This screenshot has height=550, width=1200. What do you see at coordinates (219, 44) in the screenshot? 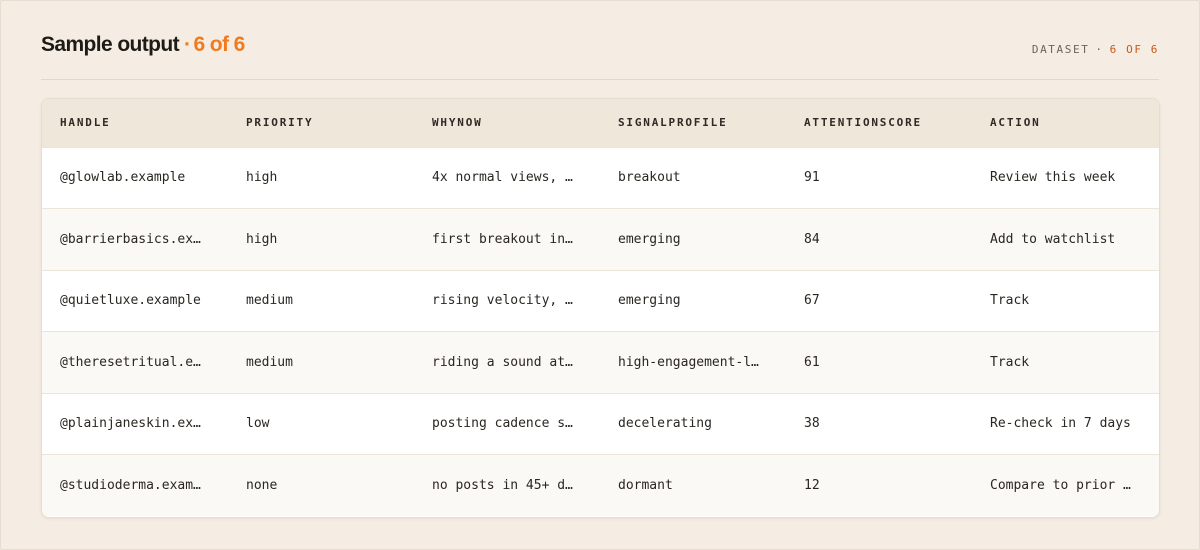
I see `title-count: 6 of 6` at bounding box center [219, 44].